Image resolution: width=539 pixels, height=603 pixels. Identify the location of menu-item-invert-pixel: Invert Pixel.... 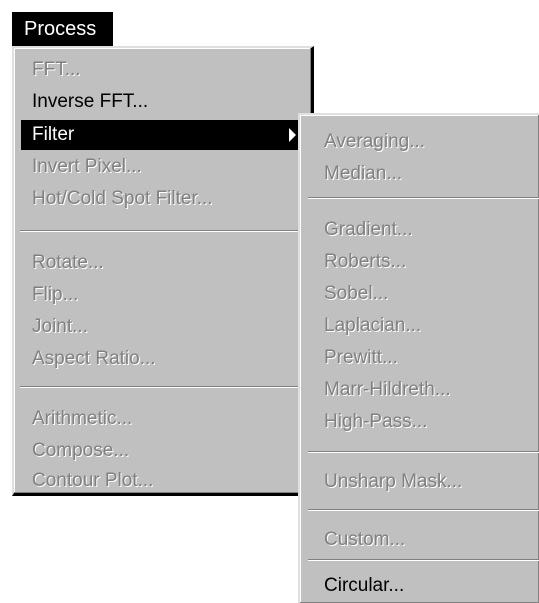
(162, 167).